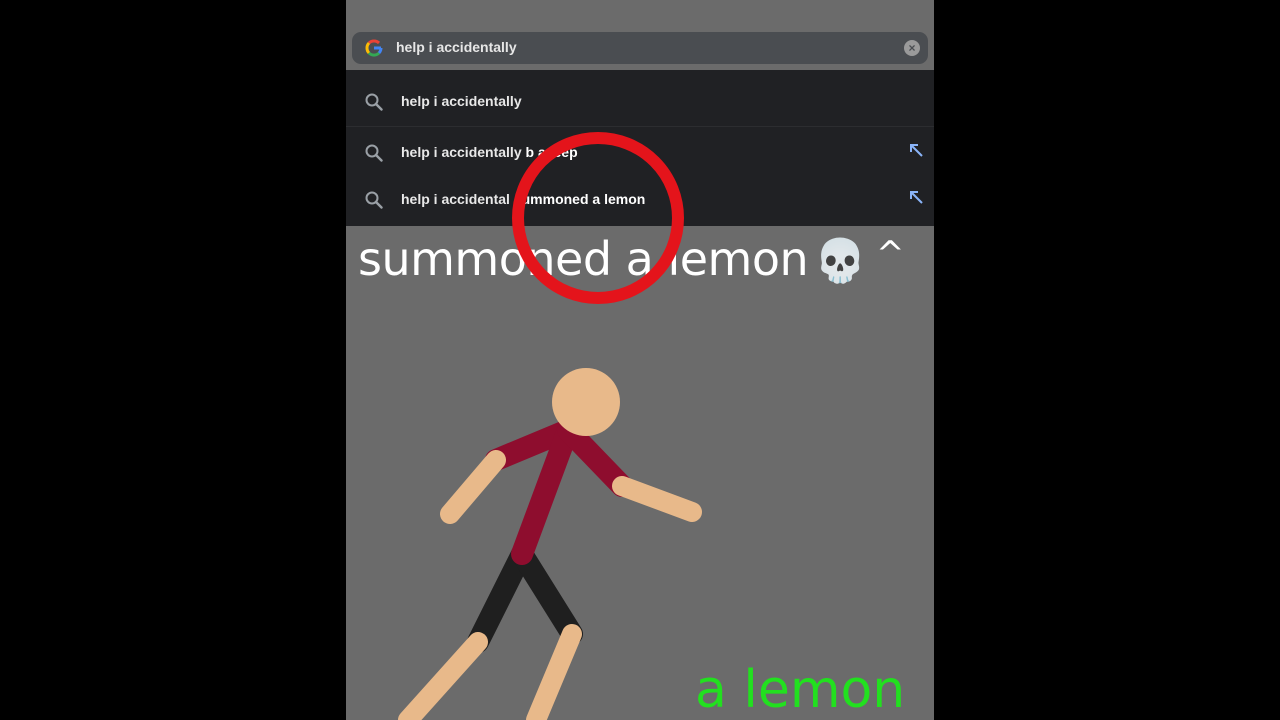  Describe the element at coordinates (840, 260) in the screenshot. I see `skull-emoji: 💀` at that location.